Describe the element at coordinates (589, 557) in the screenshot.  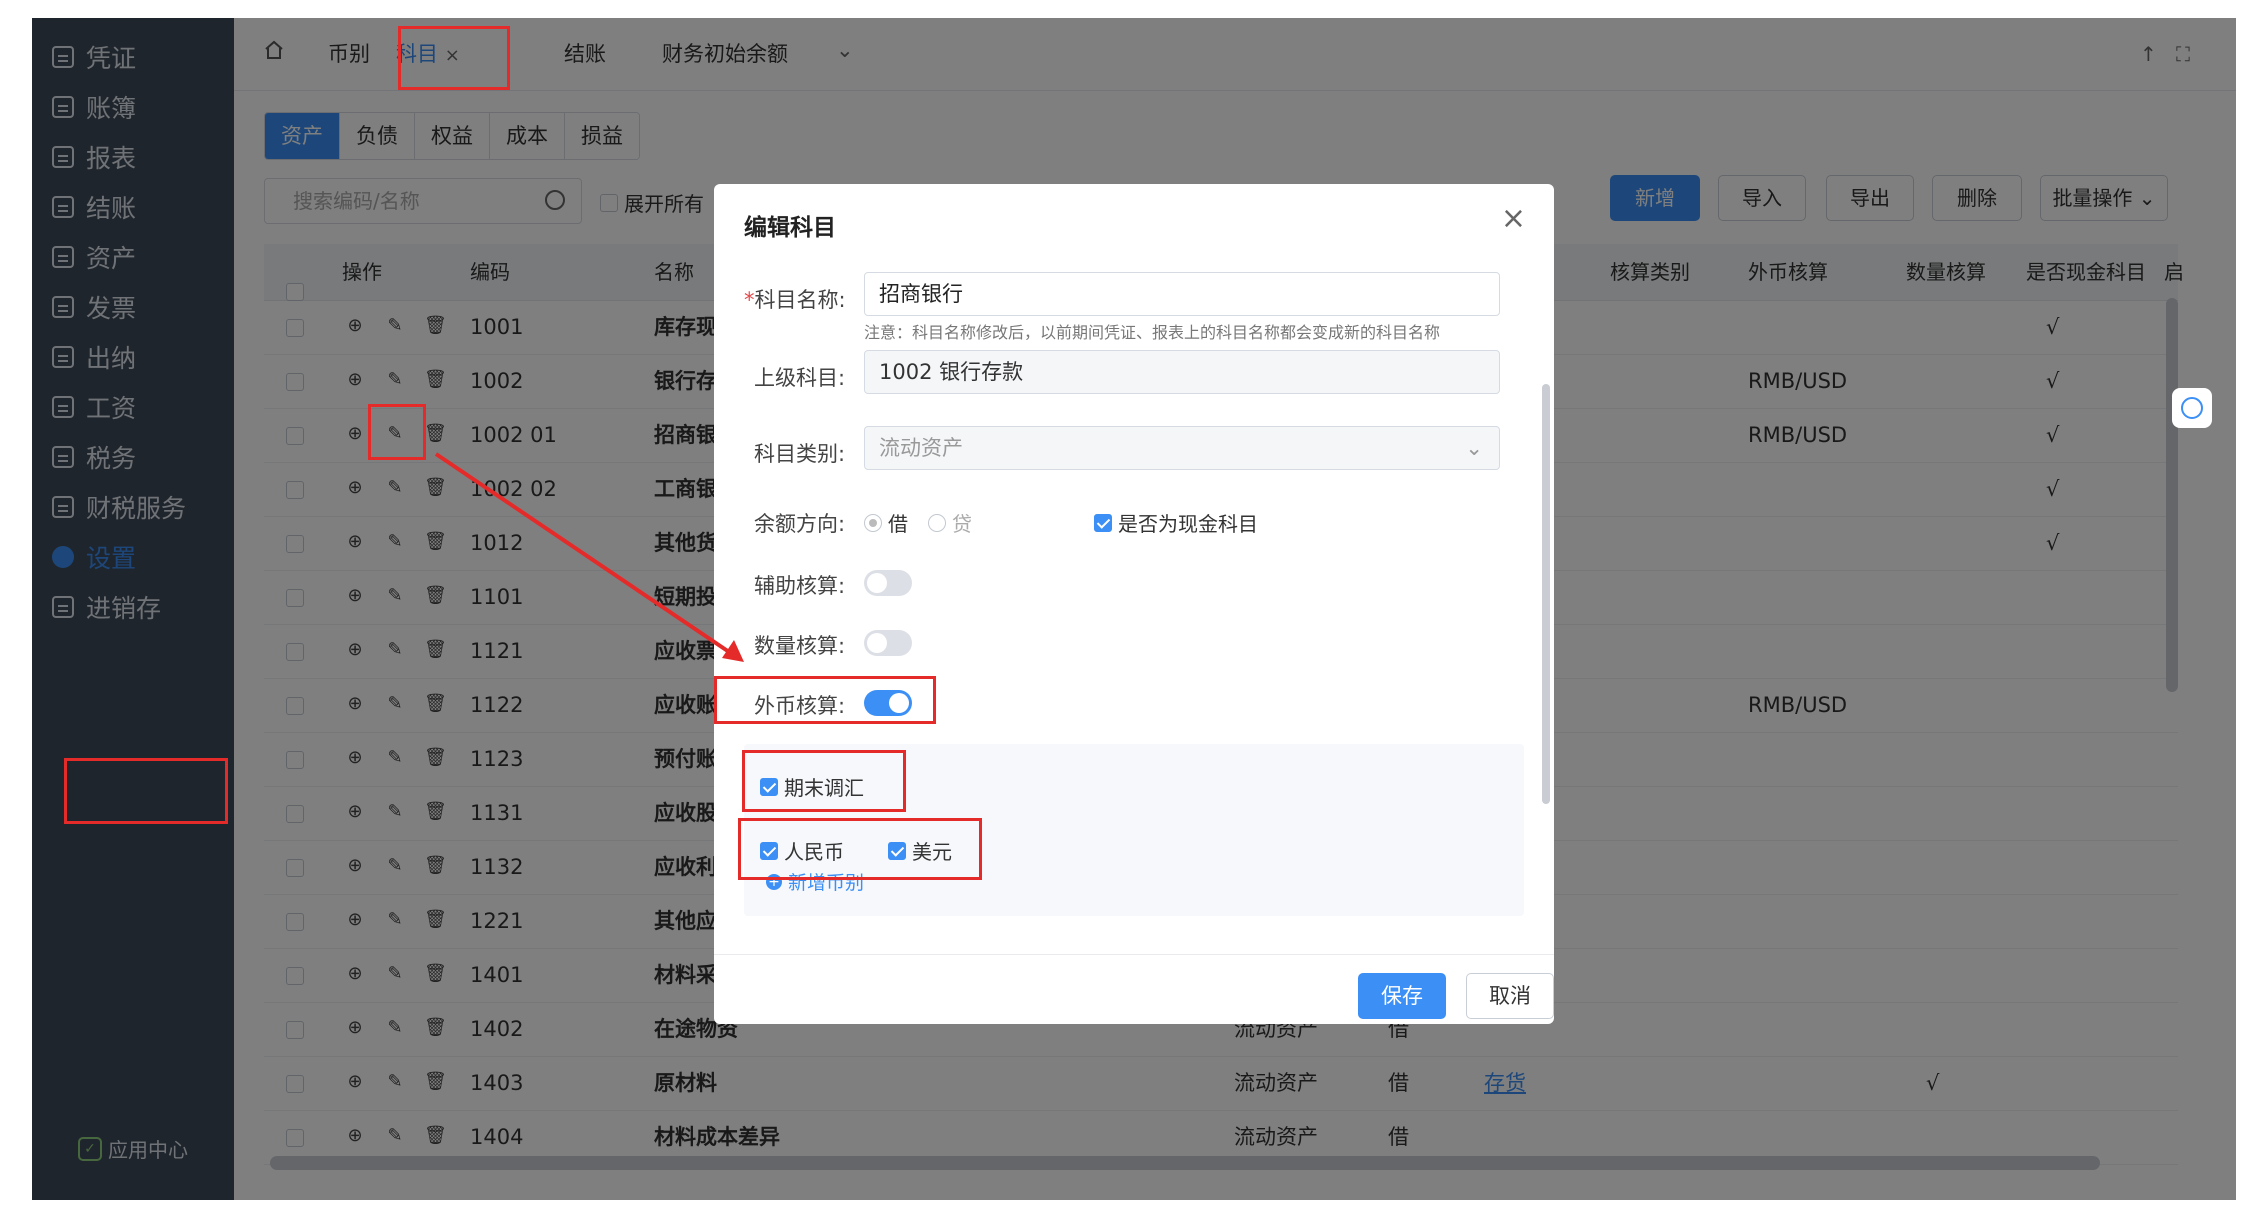
I see `annotation-arrow` at that location.